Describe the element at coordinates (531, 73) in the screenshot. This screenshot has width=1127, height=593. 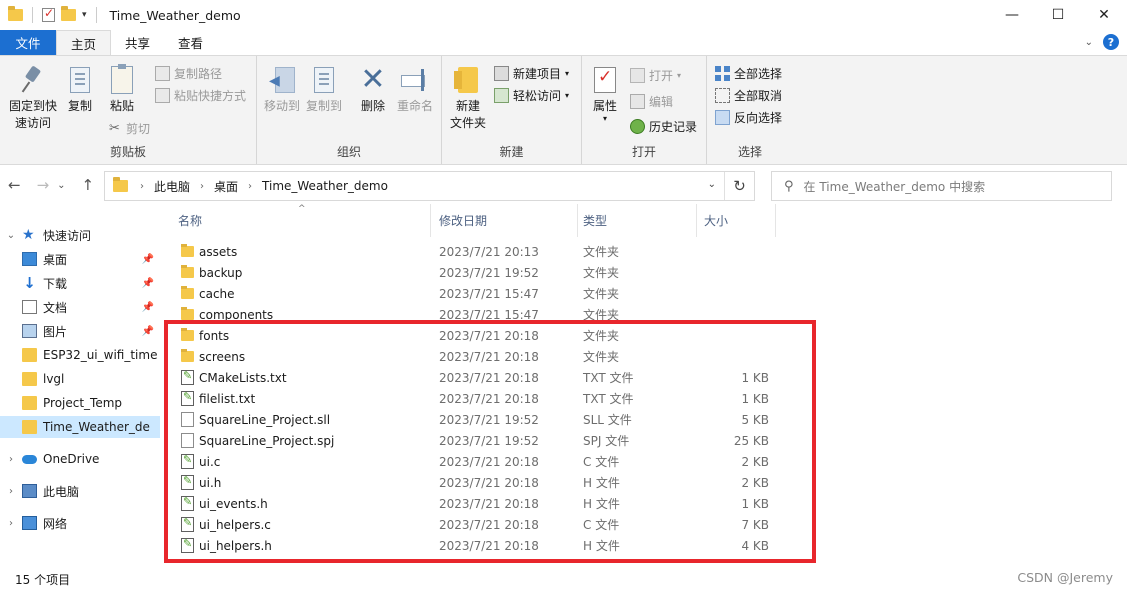
I see `new-item-button: 新建项目 ▾` at that location.